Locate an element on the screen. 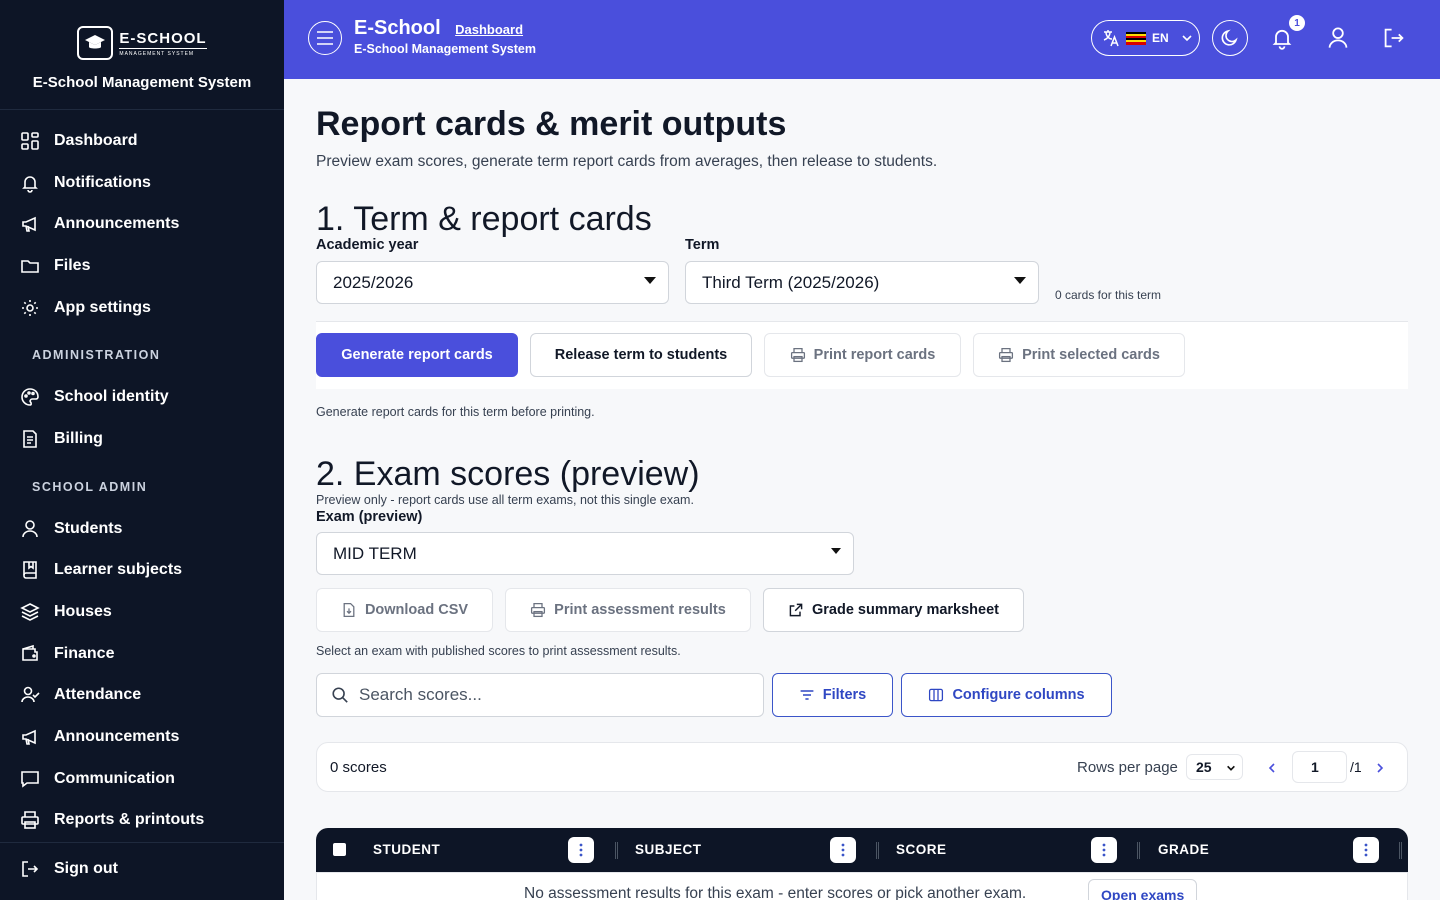 This screenshot has width=1440, height=900. button-label: Print assessment results is located at coordinates (640, 610).